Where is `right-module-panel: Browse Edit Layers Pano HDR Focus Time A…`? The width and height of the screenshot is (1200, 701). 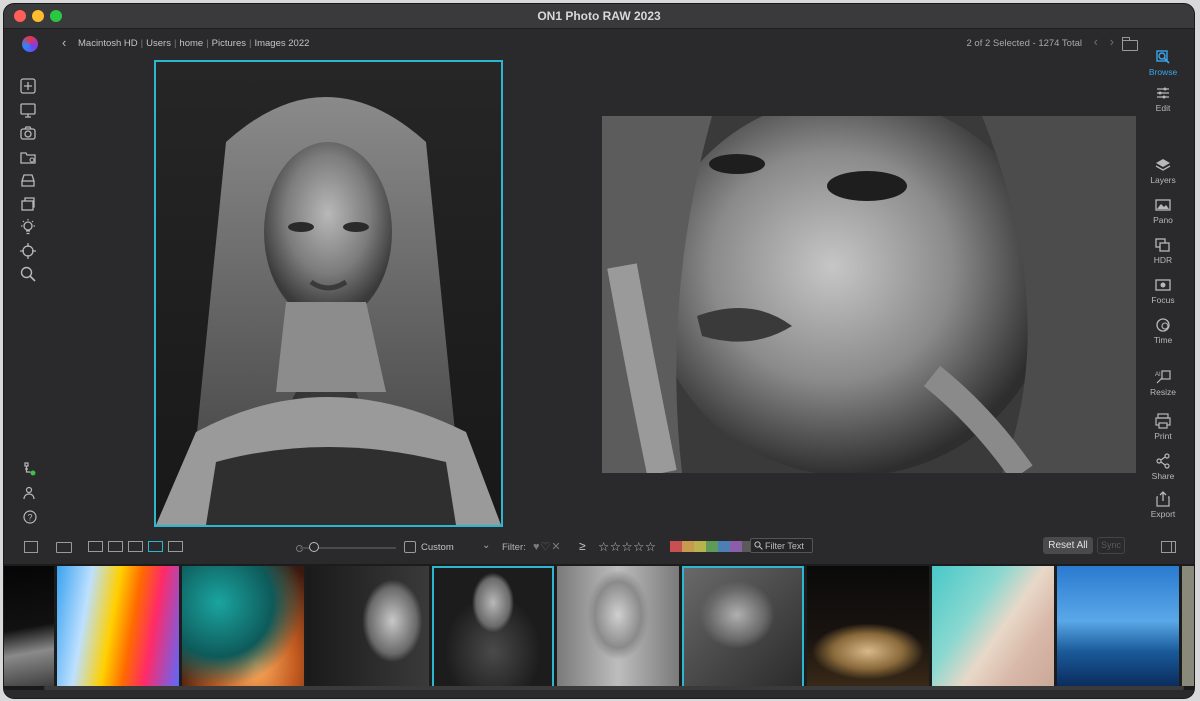 right-module-panel: Browse Edit Layers Pano HDR Focus Time A… is located at coordinates (1163, 288).